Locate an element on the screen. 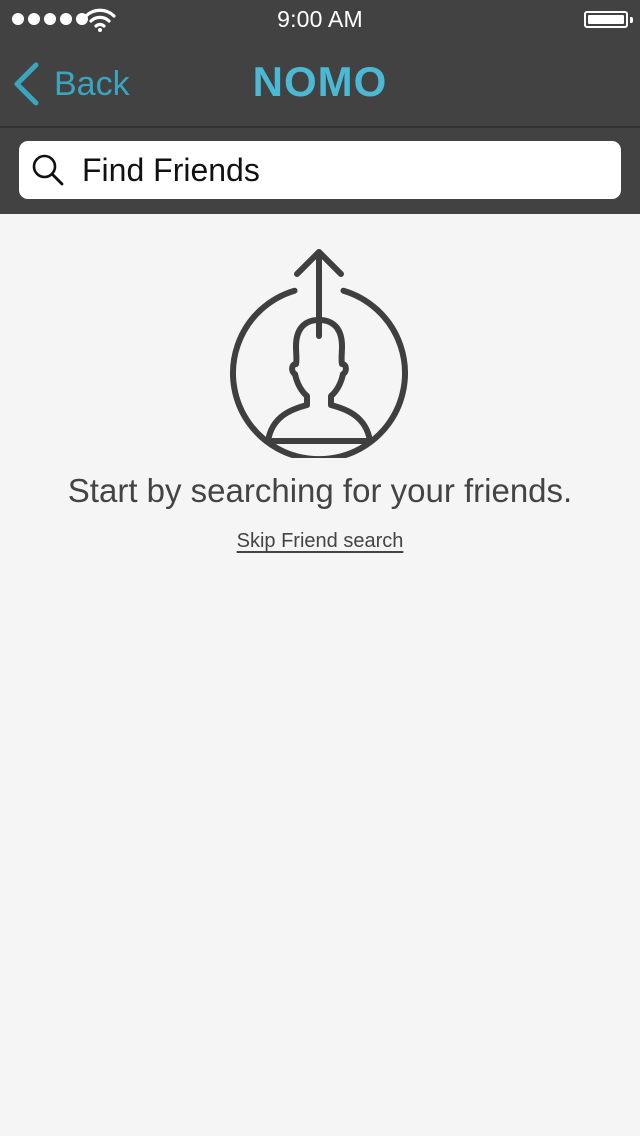 The width and height of the screenshot is (640, 1136). chevron-left-icon is located at coordinates (26, 84).